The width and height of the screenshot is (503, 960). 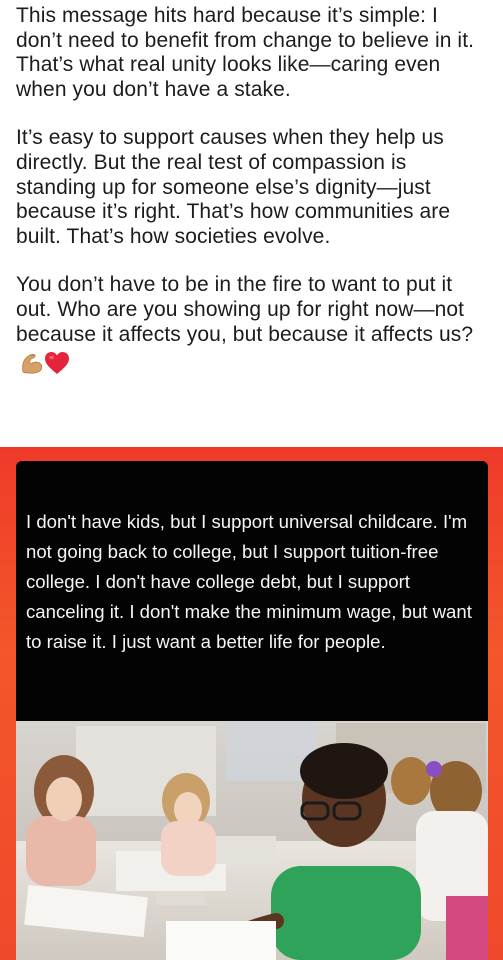 What do you see at coordinates (57, 362) in the screenshot?
I see `red-heart-icon` at bounding box center [57, 362].